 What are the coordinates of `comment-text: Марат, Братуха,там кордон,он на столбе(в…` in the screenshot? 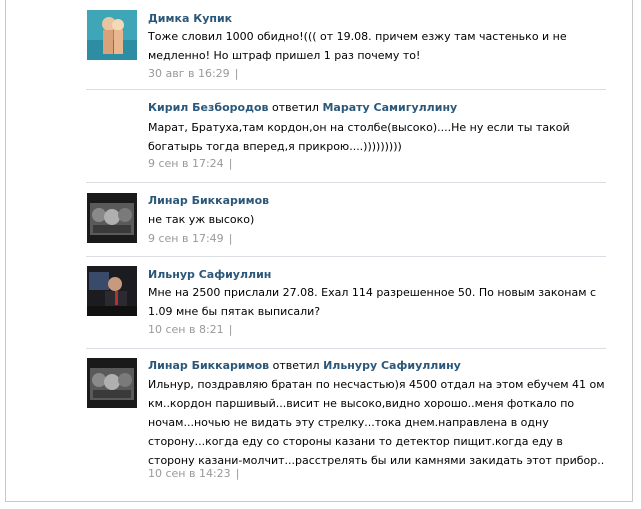 It's located at (359, 137).